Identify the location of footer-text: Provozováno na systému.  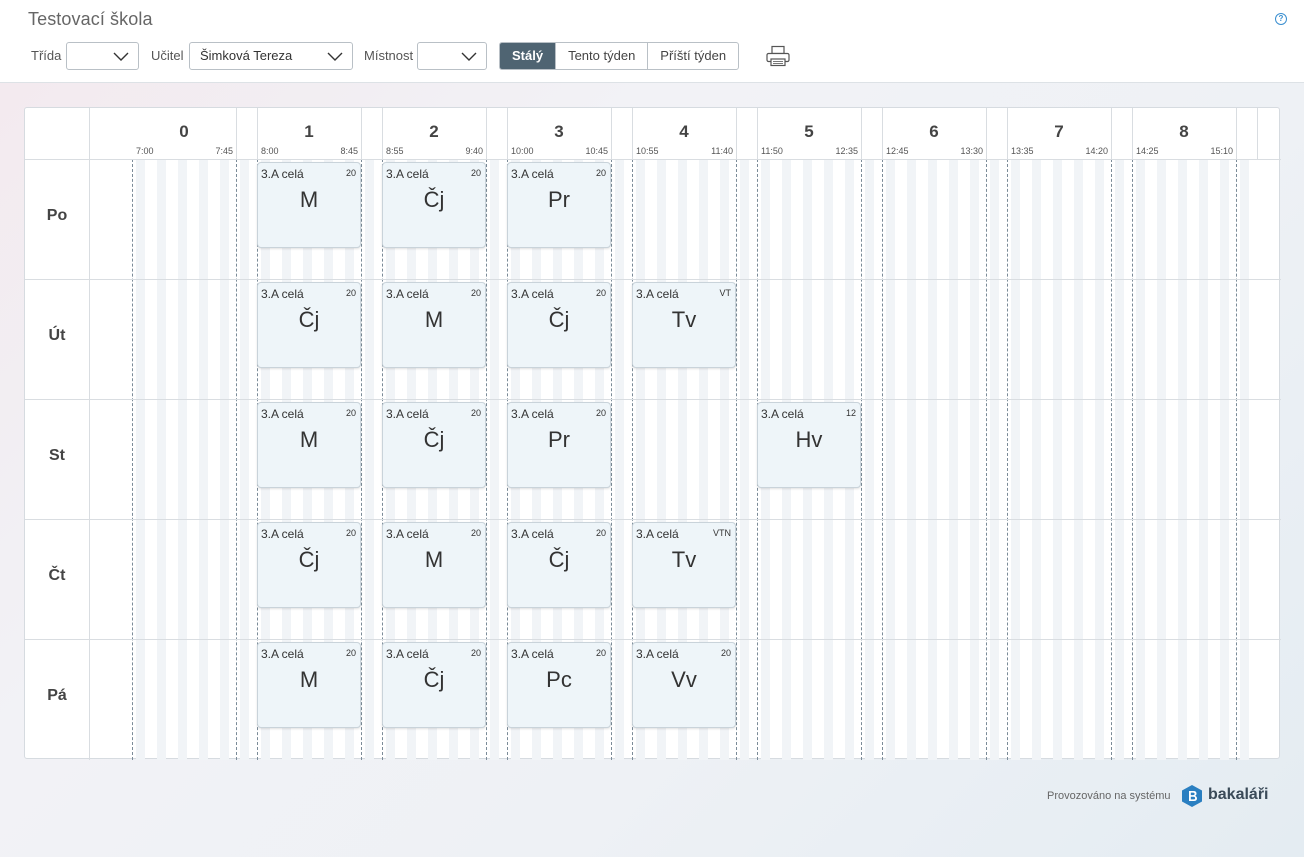
(1109, 796).